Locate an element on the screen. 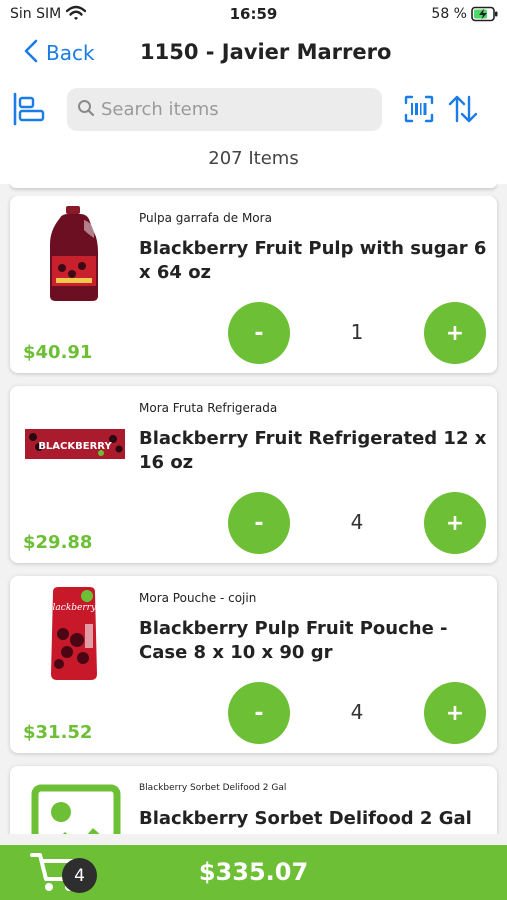 Image resolution: width=507 pixels, height=900 pixels. sort-button is located at coordinates (463, 111).